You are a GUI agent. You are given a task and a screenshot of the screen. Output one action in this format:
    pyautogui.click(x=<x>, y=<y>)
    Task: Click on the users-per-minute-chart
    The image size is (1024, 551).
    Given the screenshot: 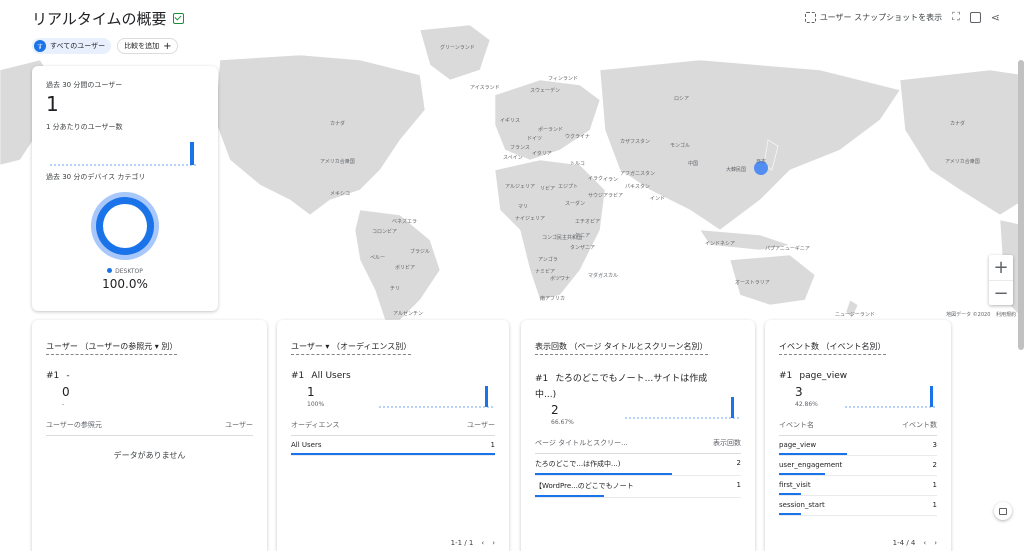 What is the action you would take?
    pyautogui.click(x=125, y=151)
    